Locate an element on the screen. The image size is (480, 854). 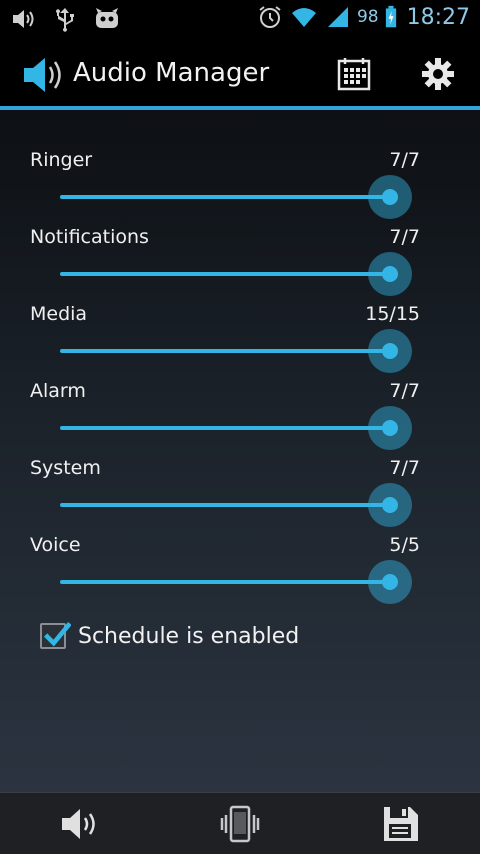
app-title: Audio Manager is located at coordinates (171, 73).